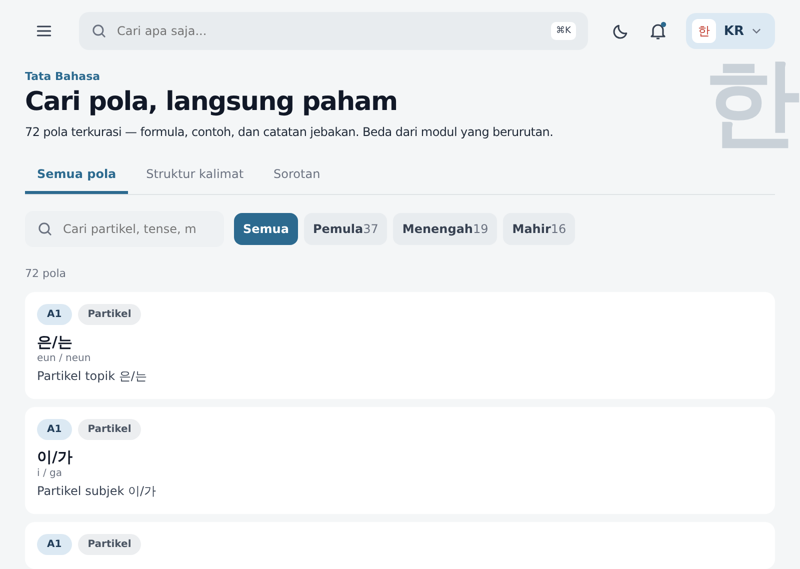  I want to click on filter-chip: Menengah19, so click(445, 229).